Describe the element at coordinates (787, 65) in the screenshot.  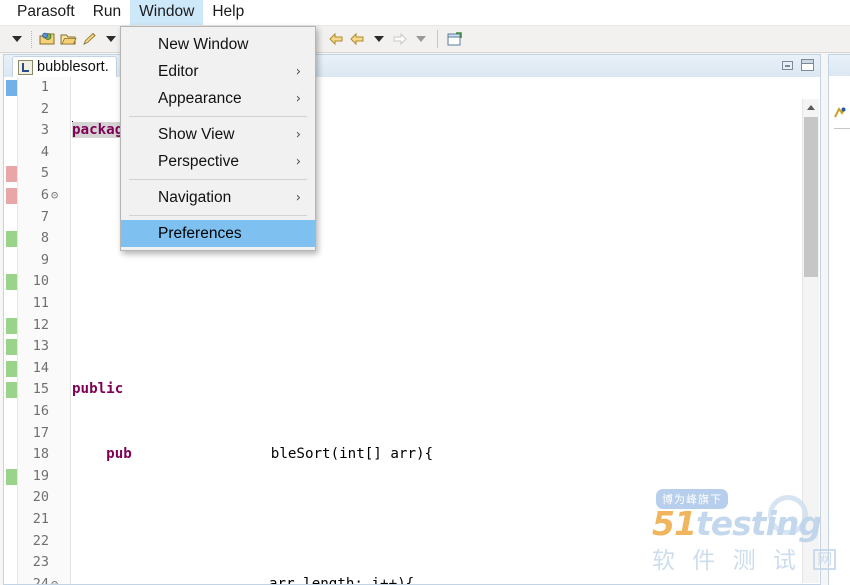
I see `minimize-button` at that location.